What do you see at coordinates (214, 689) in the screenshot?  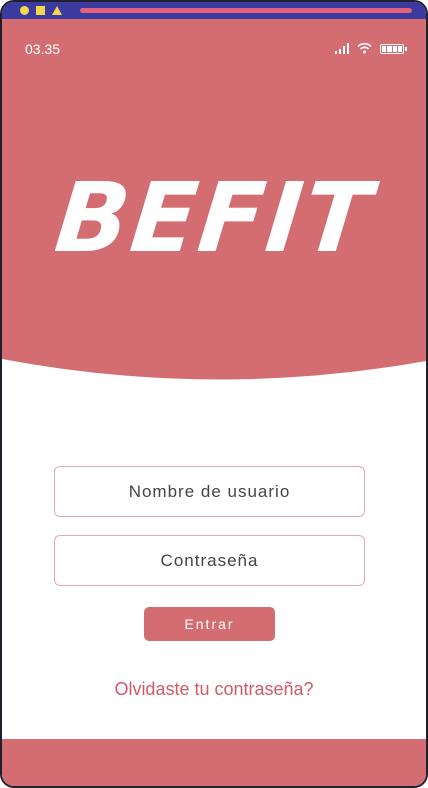 I see `forgot-password-link: Olvidaste tu contraseña?` at bounding box center [214, 689].